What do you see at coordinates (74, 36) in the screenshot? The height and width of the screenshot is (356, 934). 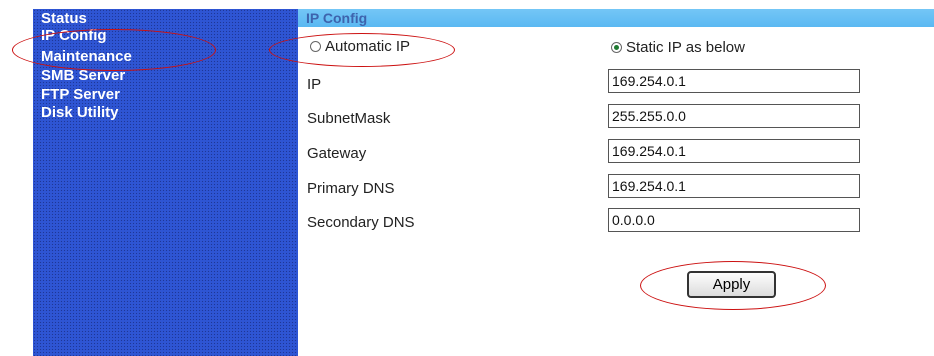 I see `sidebar-item-ip-config: IP Config` at bounding box center [74, 36].